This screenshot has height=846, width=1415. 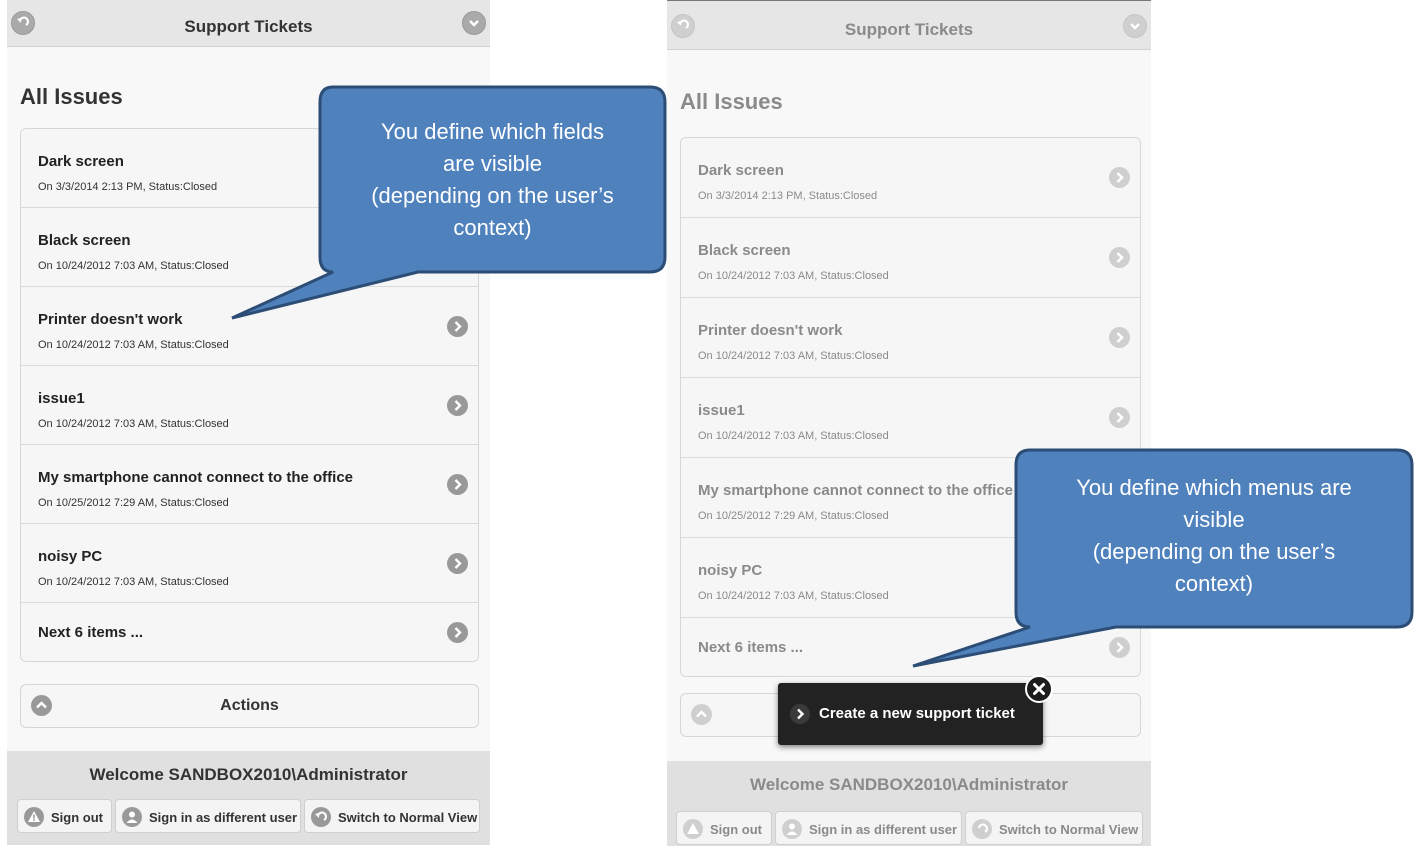 What do you see at coordinates (492, 163) in the screenshot?
I see `callout-line: are visible` at bounding box center [492, 163].